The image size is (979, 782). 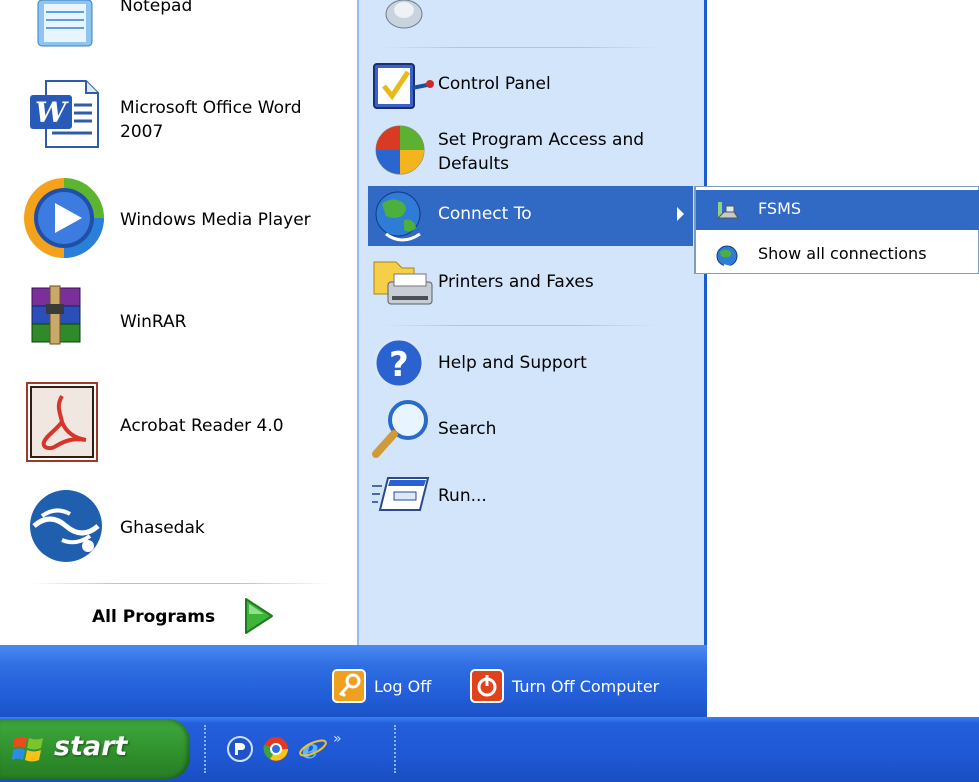 What do you see at coordinates (399, 219) in the screenshot?
I see `connect-to-icon` at bounding box center [399, 219].